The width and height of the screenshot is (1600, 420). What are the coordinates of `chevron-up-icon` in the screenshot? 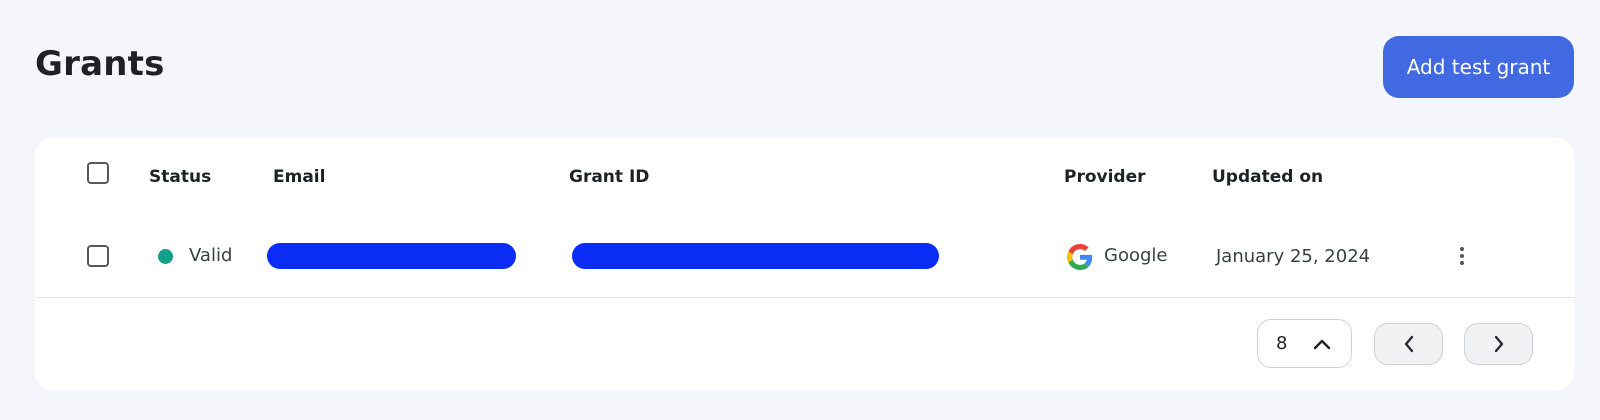 It's located at (1322, 344).